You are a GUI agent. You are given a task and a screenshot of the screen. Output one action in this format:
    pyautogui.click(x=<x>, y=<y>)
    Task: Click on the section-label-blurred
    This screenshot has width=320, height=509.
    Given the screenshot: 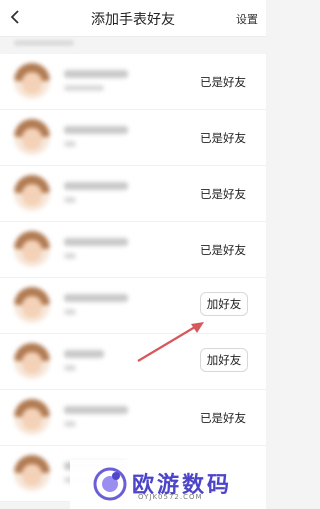 What is the action you would take?
    pyautogui.click(x=44, y=43)
    